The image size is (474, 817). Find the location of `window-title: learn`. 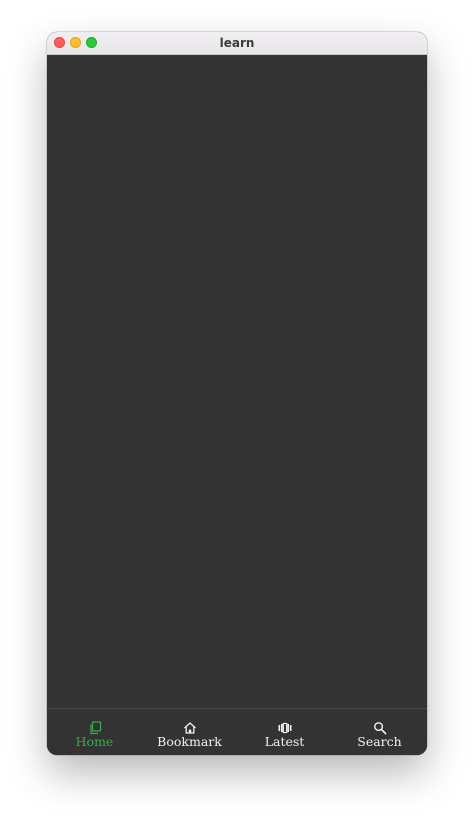

window-title: learn is located at coordinates (237, 43).